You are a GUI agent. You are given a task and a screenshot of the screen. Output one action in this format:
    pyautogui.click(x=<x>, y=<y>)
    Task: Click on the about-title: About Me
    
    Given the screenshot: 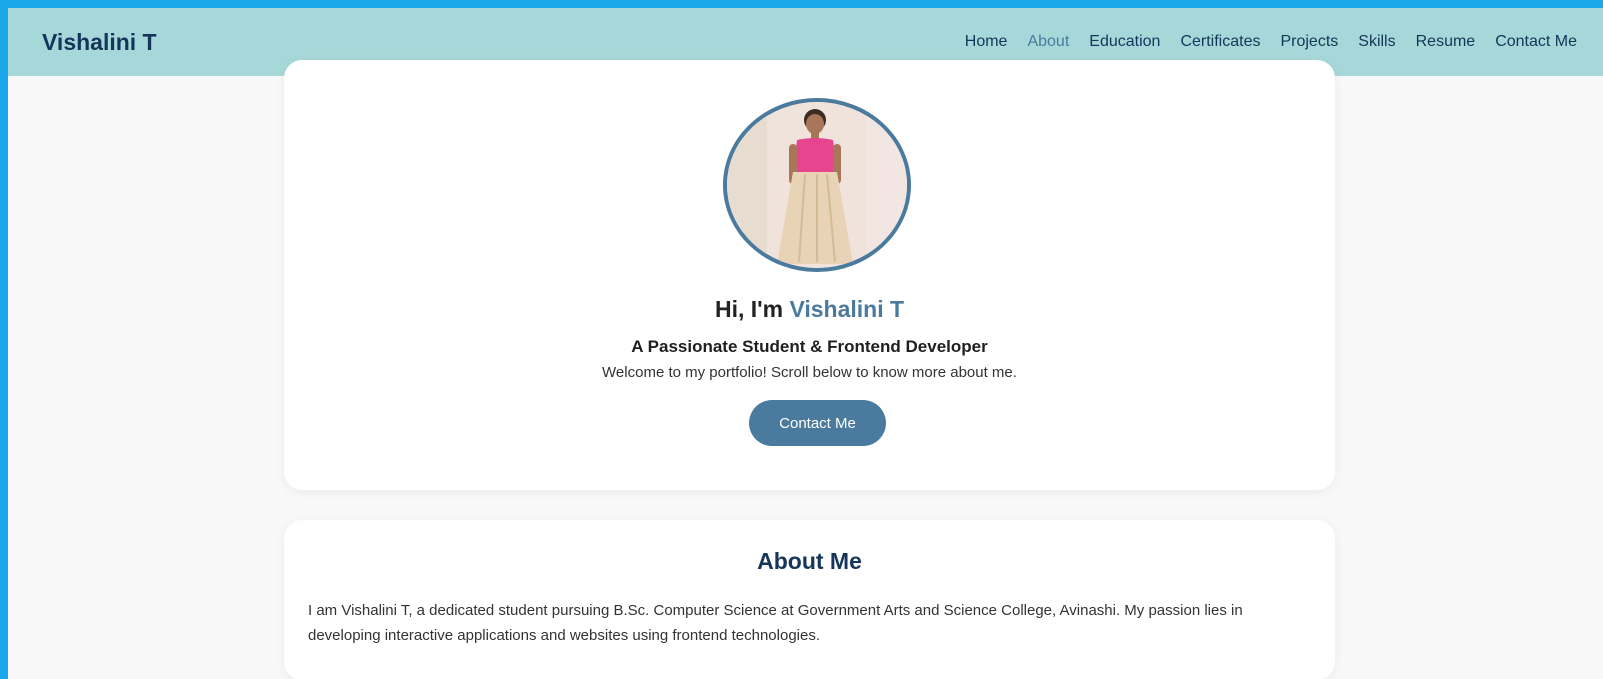 What is the action you would take?
    pyautogui.click(x=809, y=561)
    